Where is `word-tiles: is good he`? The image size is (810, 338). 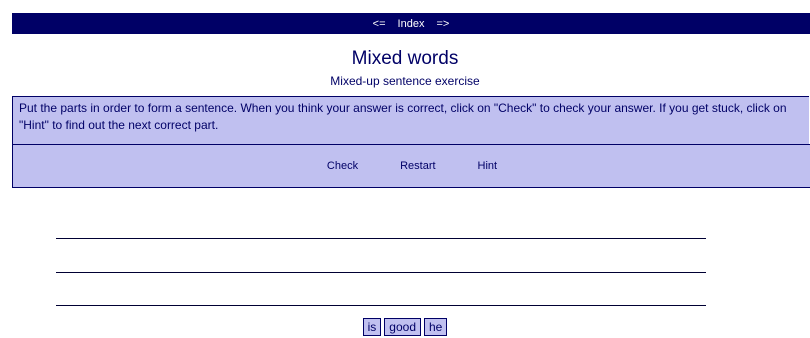
word-tiles: is good he is located at coordinates (405, 327).